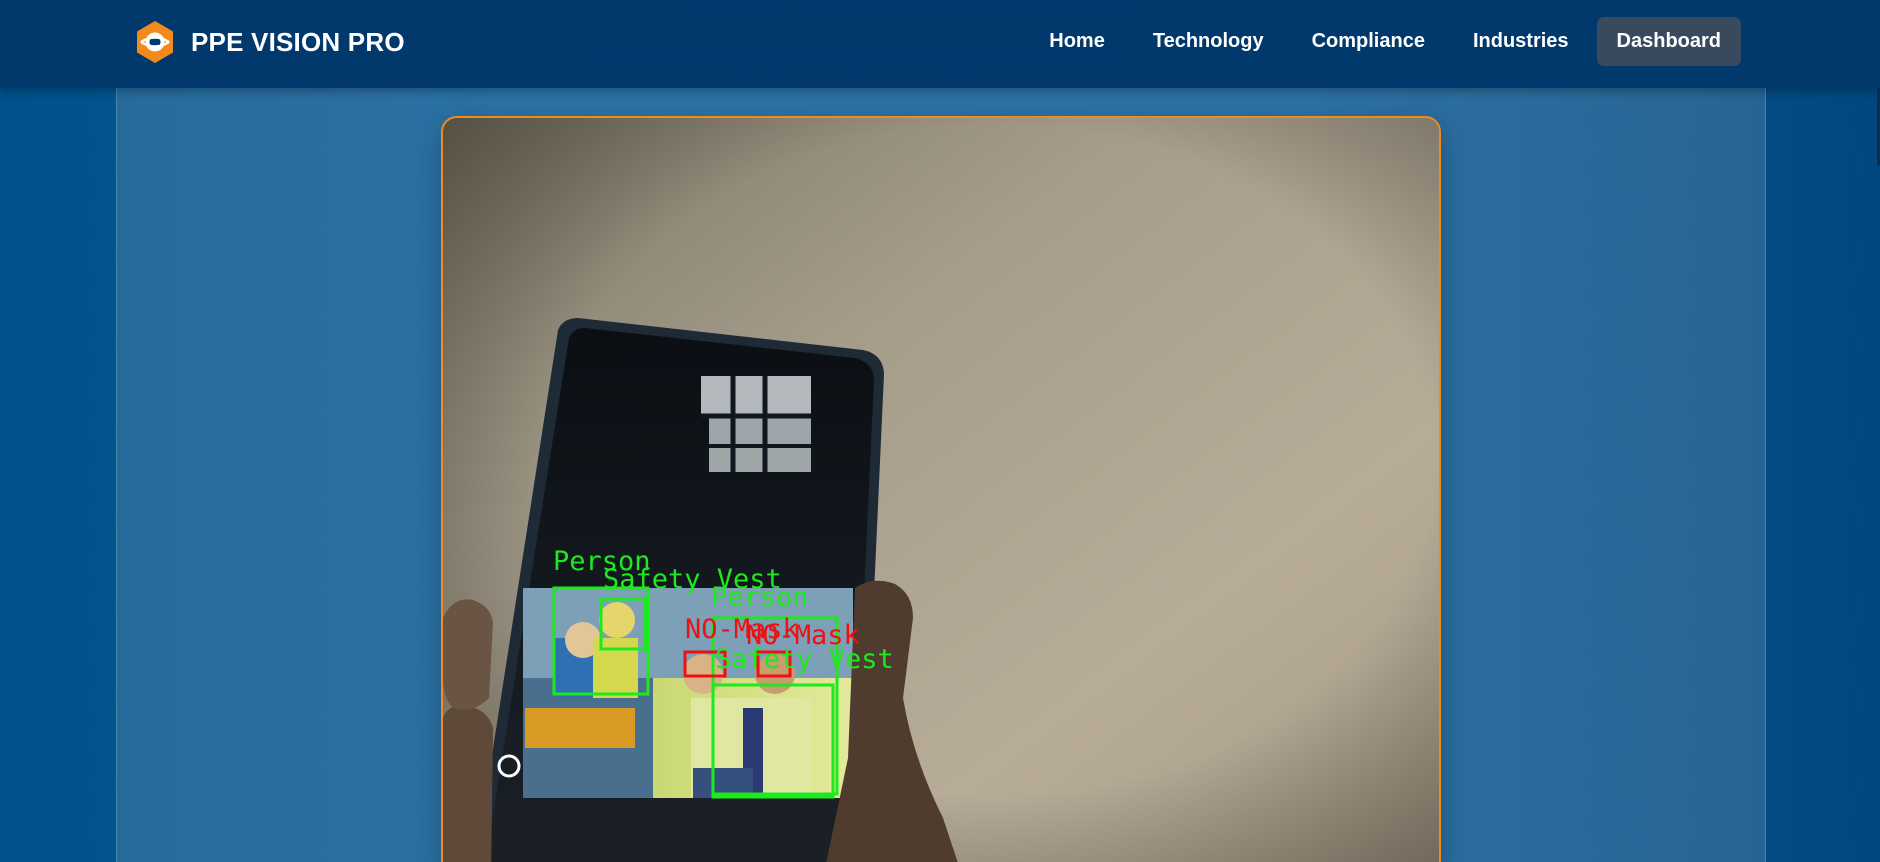  What do you see at coordinates (155, 42) in the screenshot?
I see `brand-logo-icon` at bounding box center [155, 42].